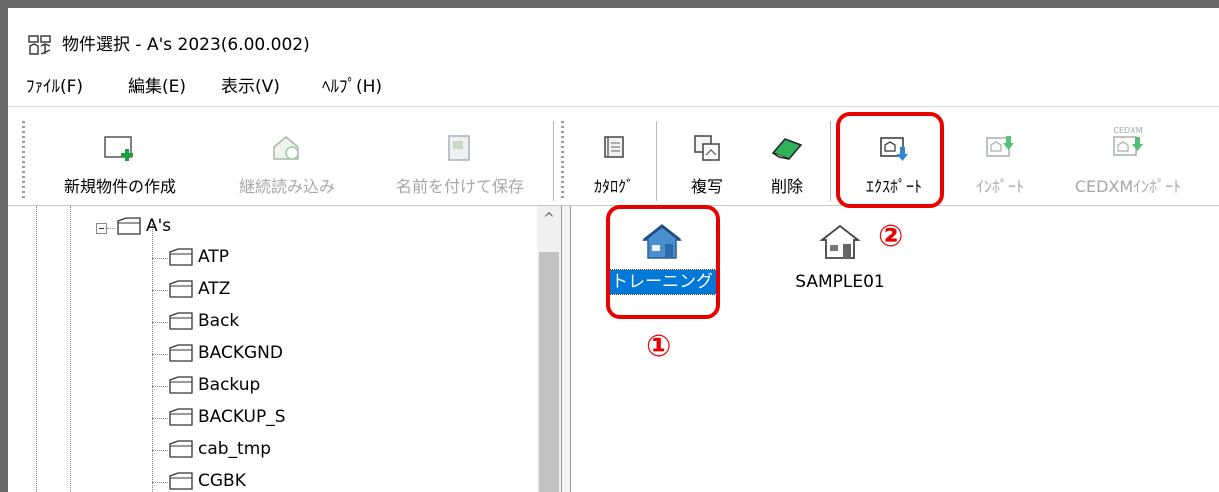 Image resolution: width=1219 pixels, height=492 pixels. What do you see at coordinates (101, 228) in the screenshot?
I see `collapse-icon` at bounding box center [101, 228].